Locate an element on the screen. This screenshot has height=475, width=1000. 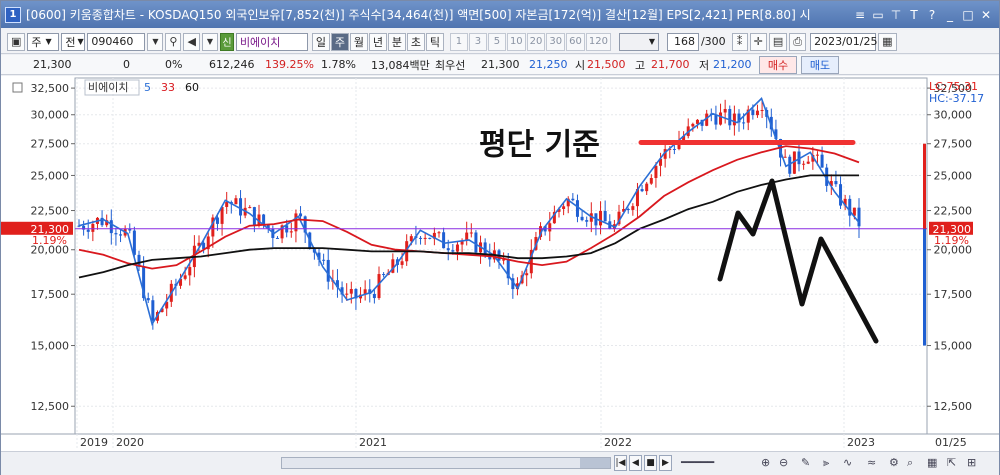
interval-button-1: 1 is located at coordinates (458, 41).